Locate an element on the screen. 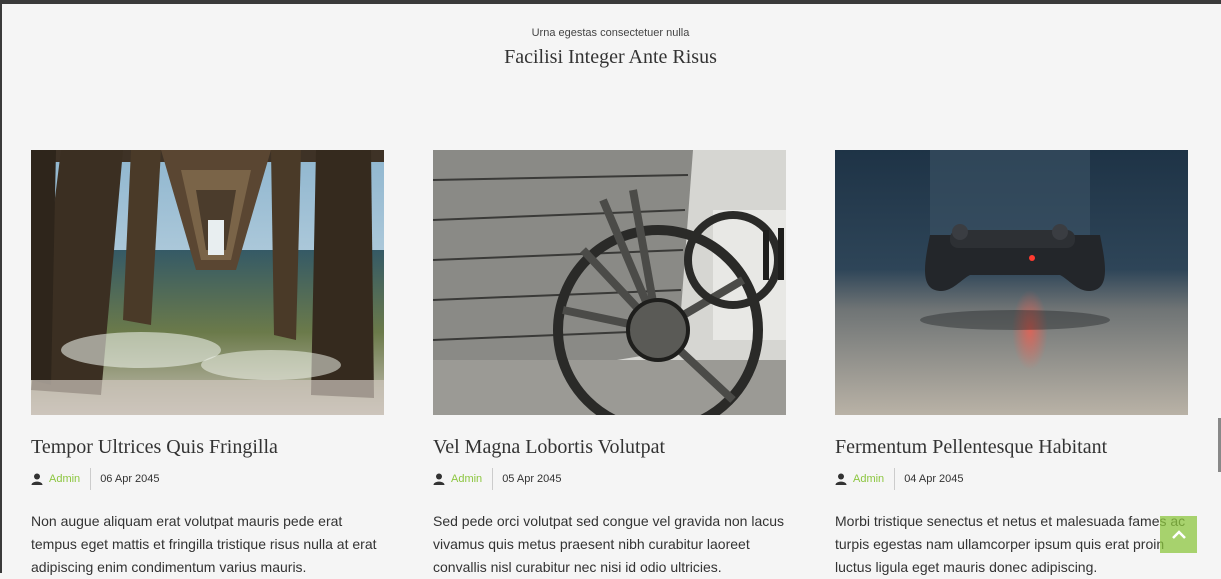 The width and height of the screenshot is (1221, 579). section-title: Facilisi Integer Ante Risus is located at coordinates (610, 57).